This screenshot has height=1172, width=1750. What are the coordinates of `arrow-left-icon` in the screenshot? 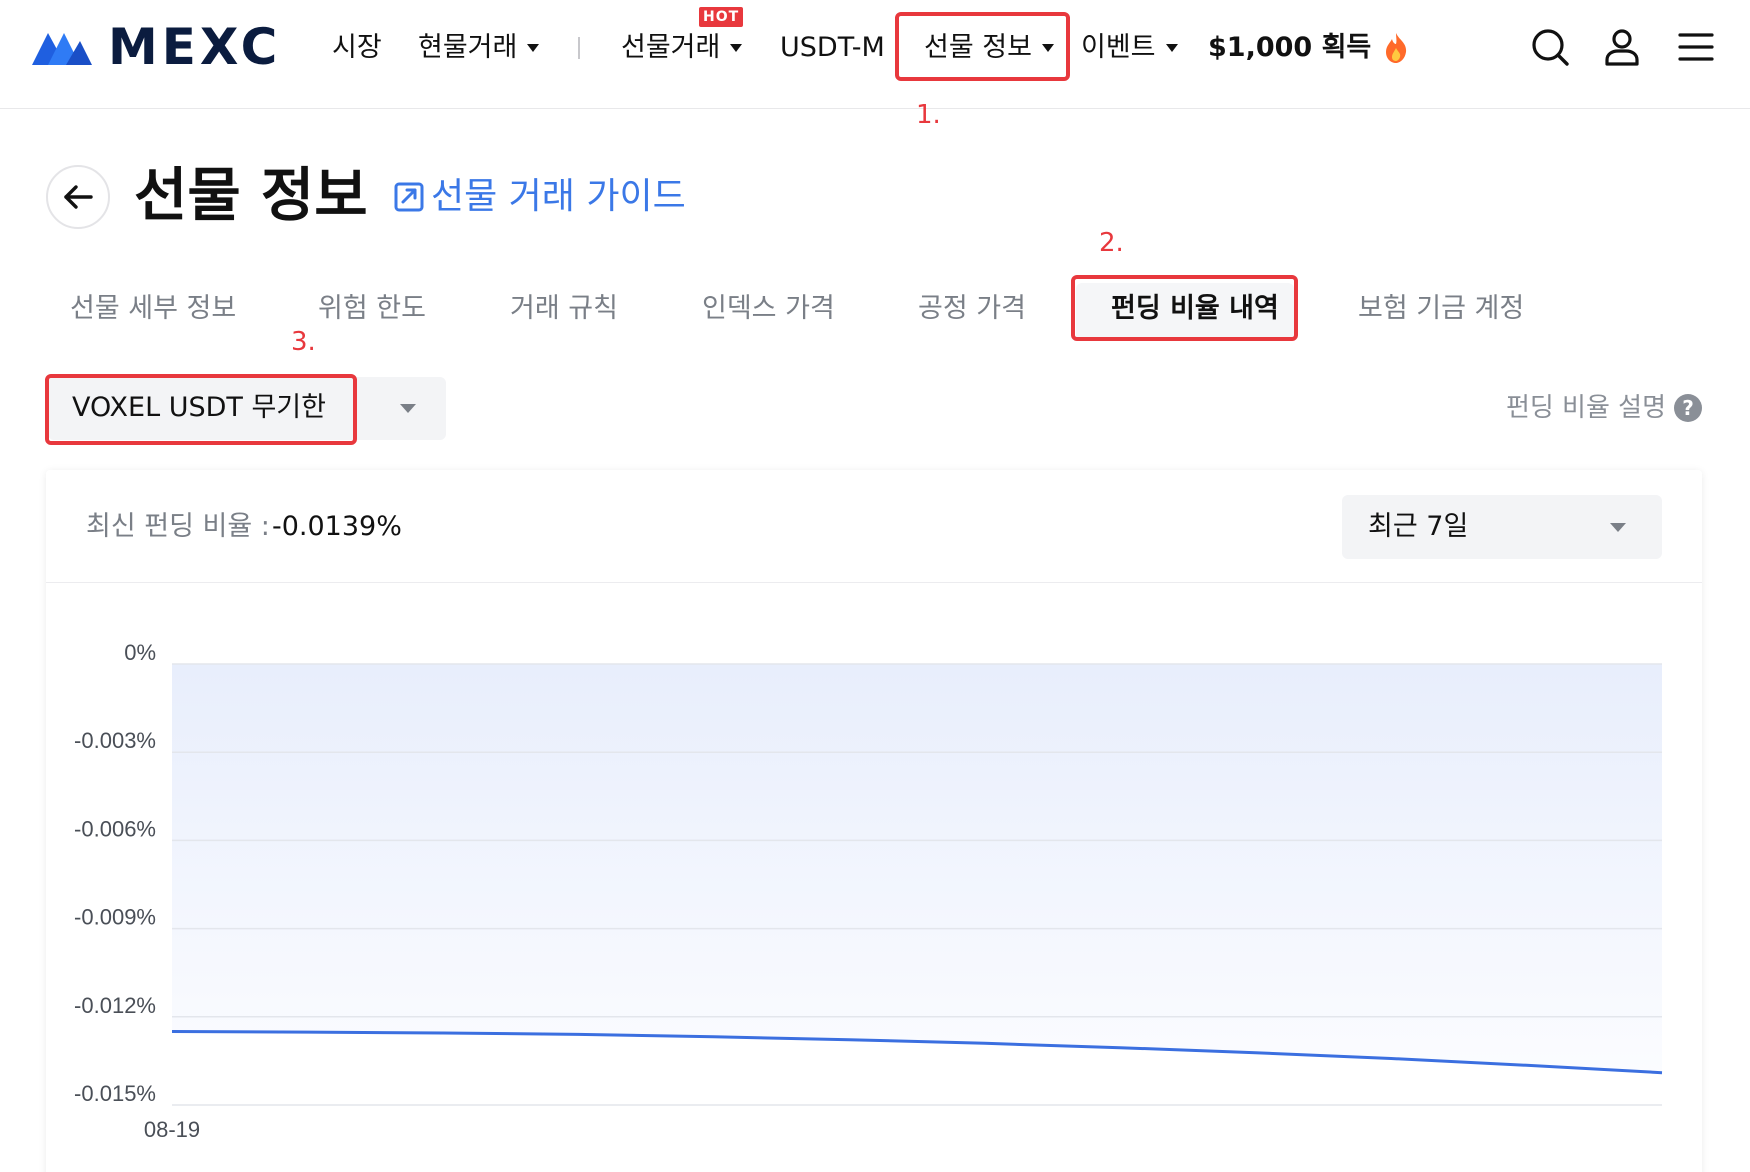 It's located at (78, 197).